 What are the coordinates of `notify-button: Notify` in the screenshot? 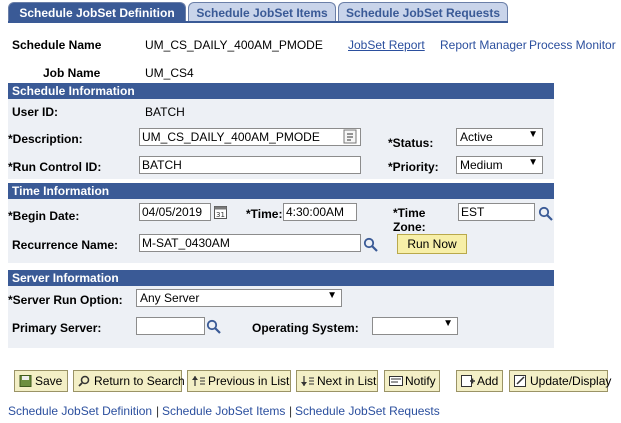 It's located at (412, 381).